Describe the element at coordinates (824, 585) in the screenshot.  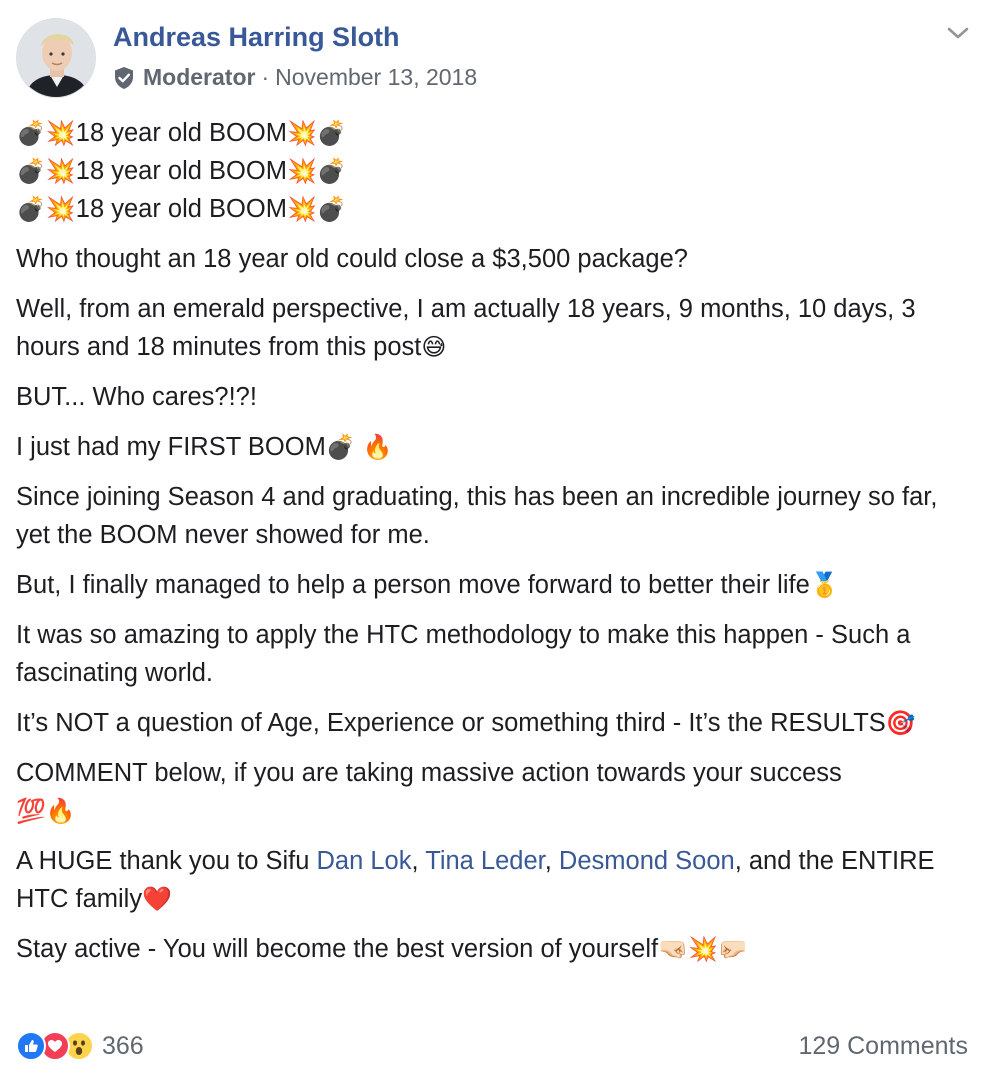
I see `medal-emoji-icon: 🥇` at that location.